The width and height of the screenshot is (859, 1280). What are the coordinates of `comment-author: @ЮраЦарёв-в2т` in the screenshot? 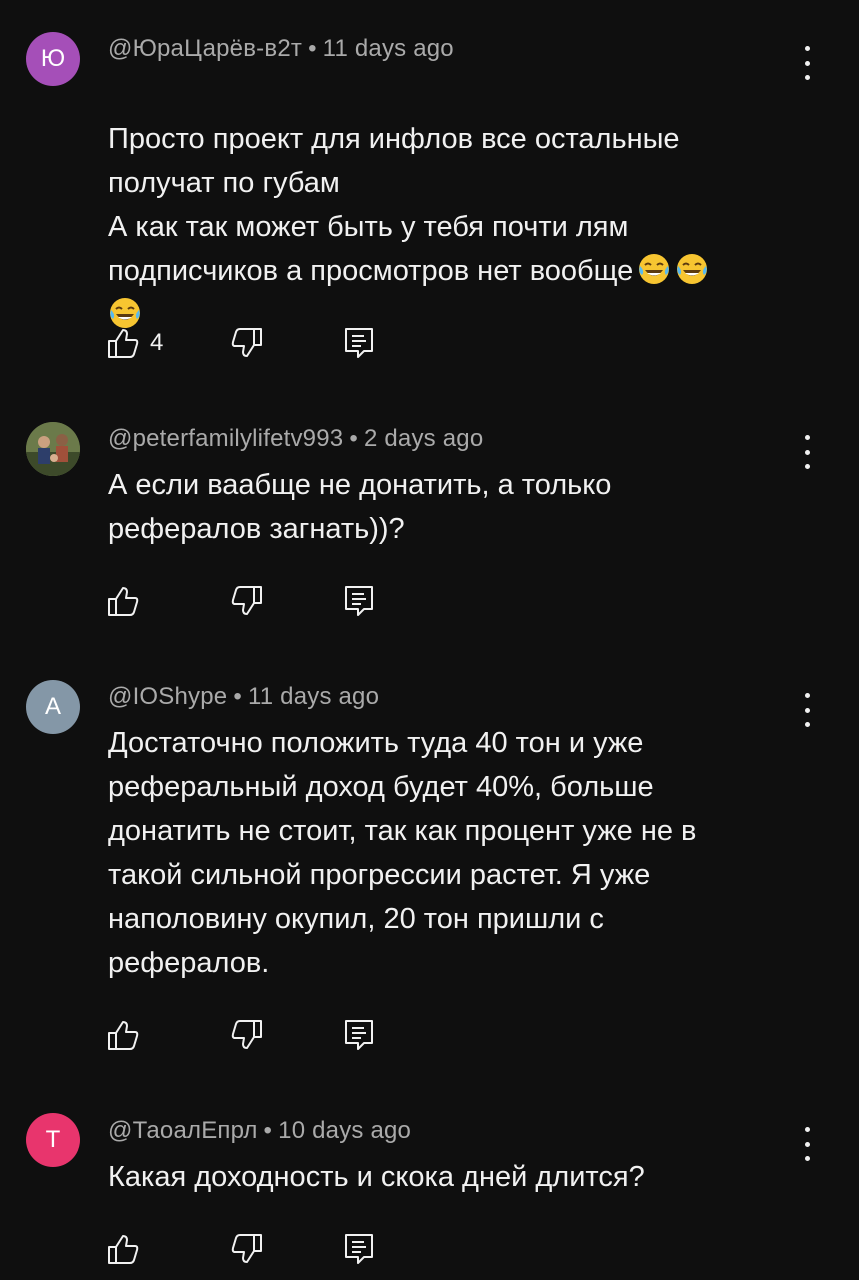 It's located at (205, 48).